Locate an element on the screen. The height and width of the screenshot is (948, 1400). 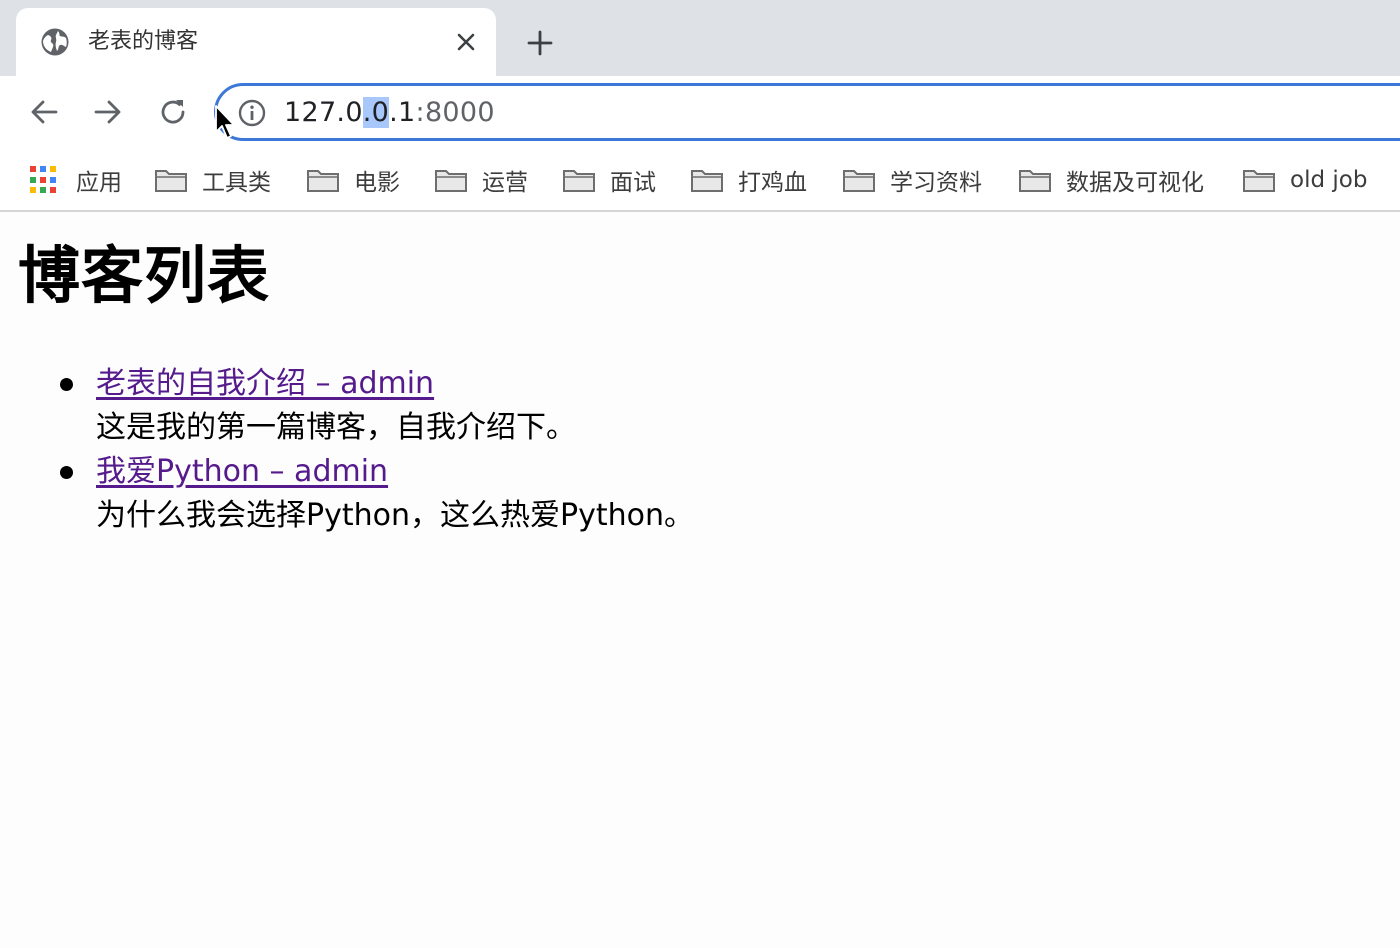
arrow-right-icon is located at coordinates (107, 112).